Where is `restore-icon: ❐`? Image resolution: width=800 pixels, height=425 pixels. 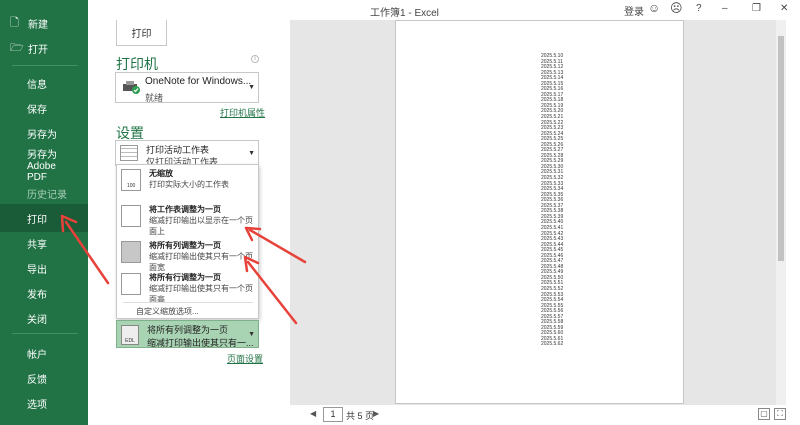
restore-icon: ❐ is located at coordinates (756, 8).